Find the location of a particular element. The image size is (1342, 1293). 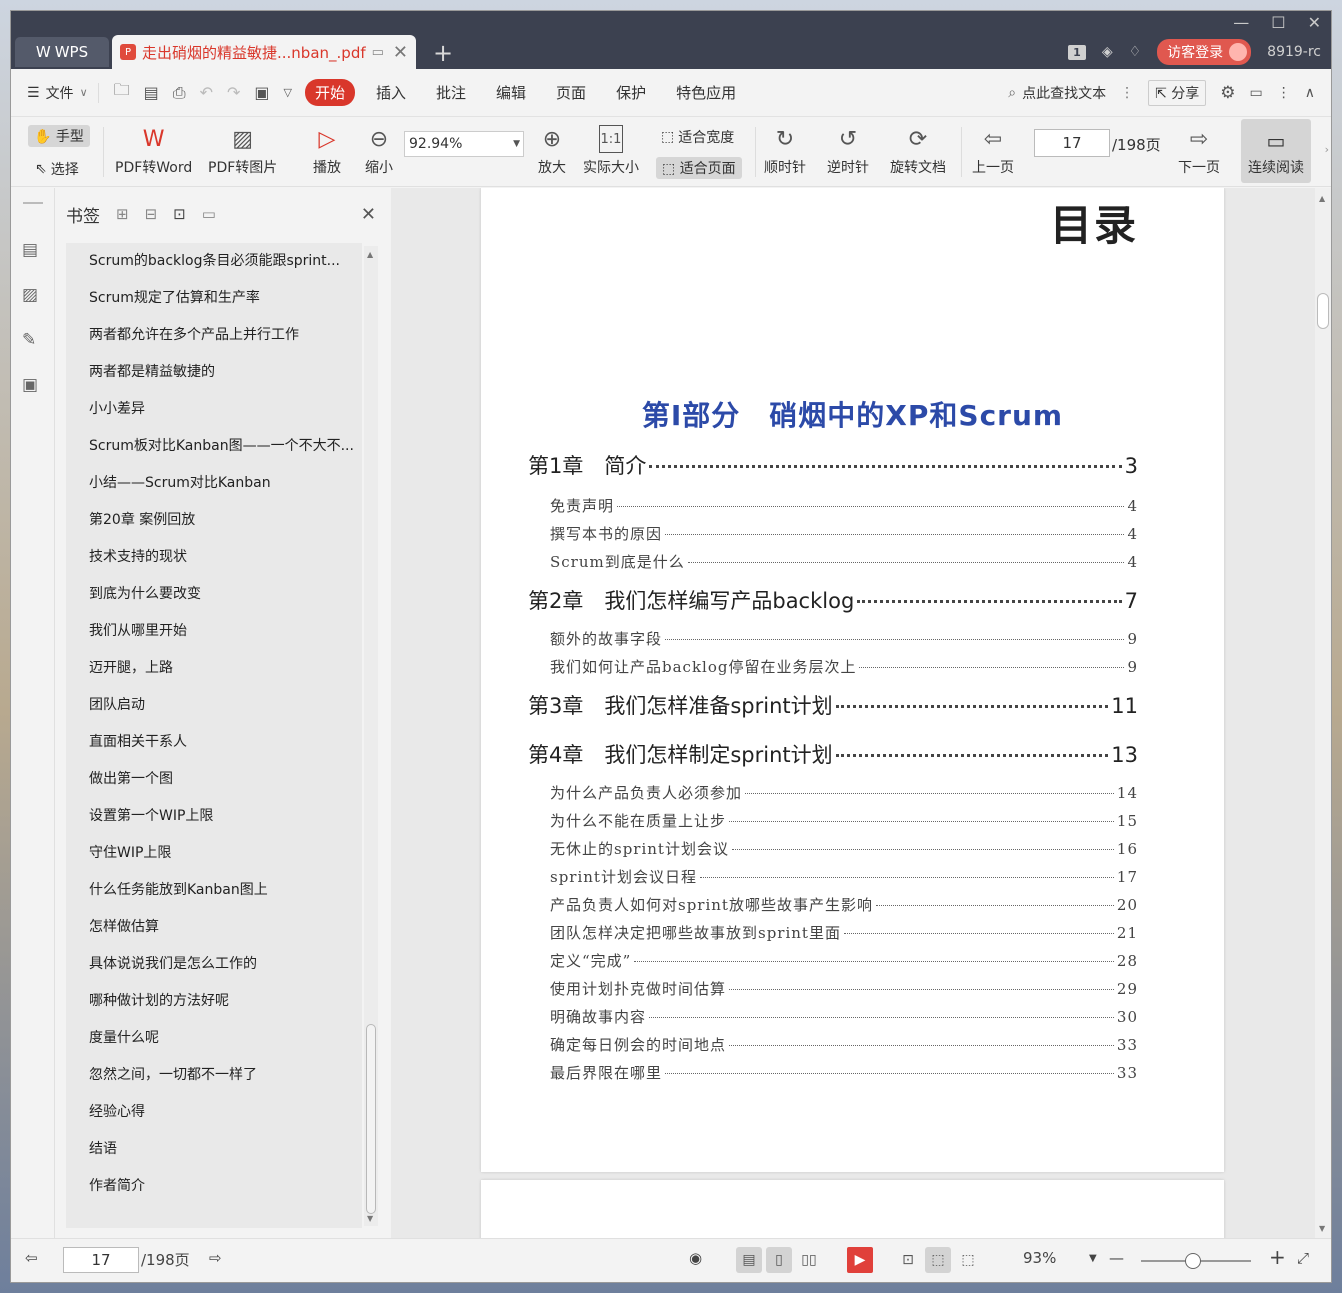

zoom-slider is located at coordinates (1196, 1261).